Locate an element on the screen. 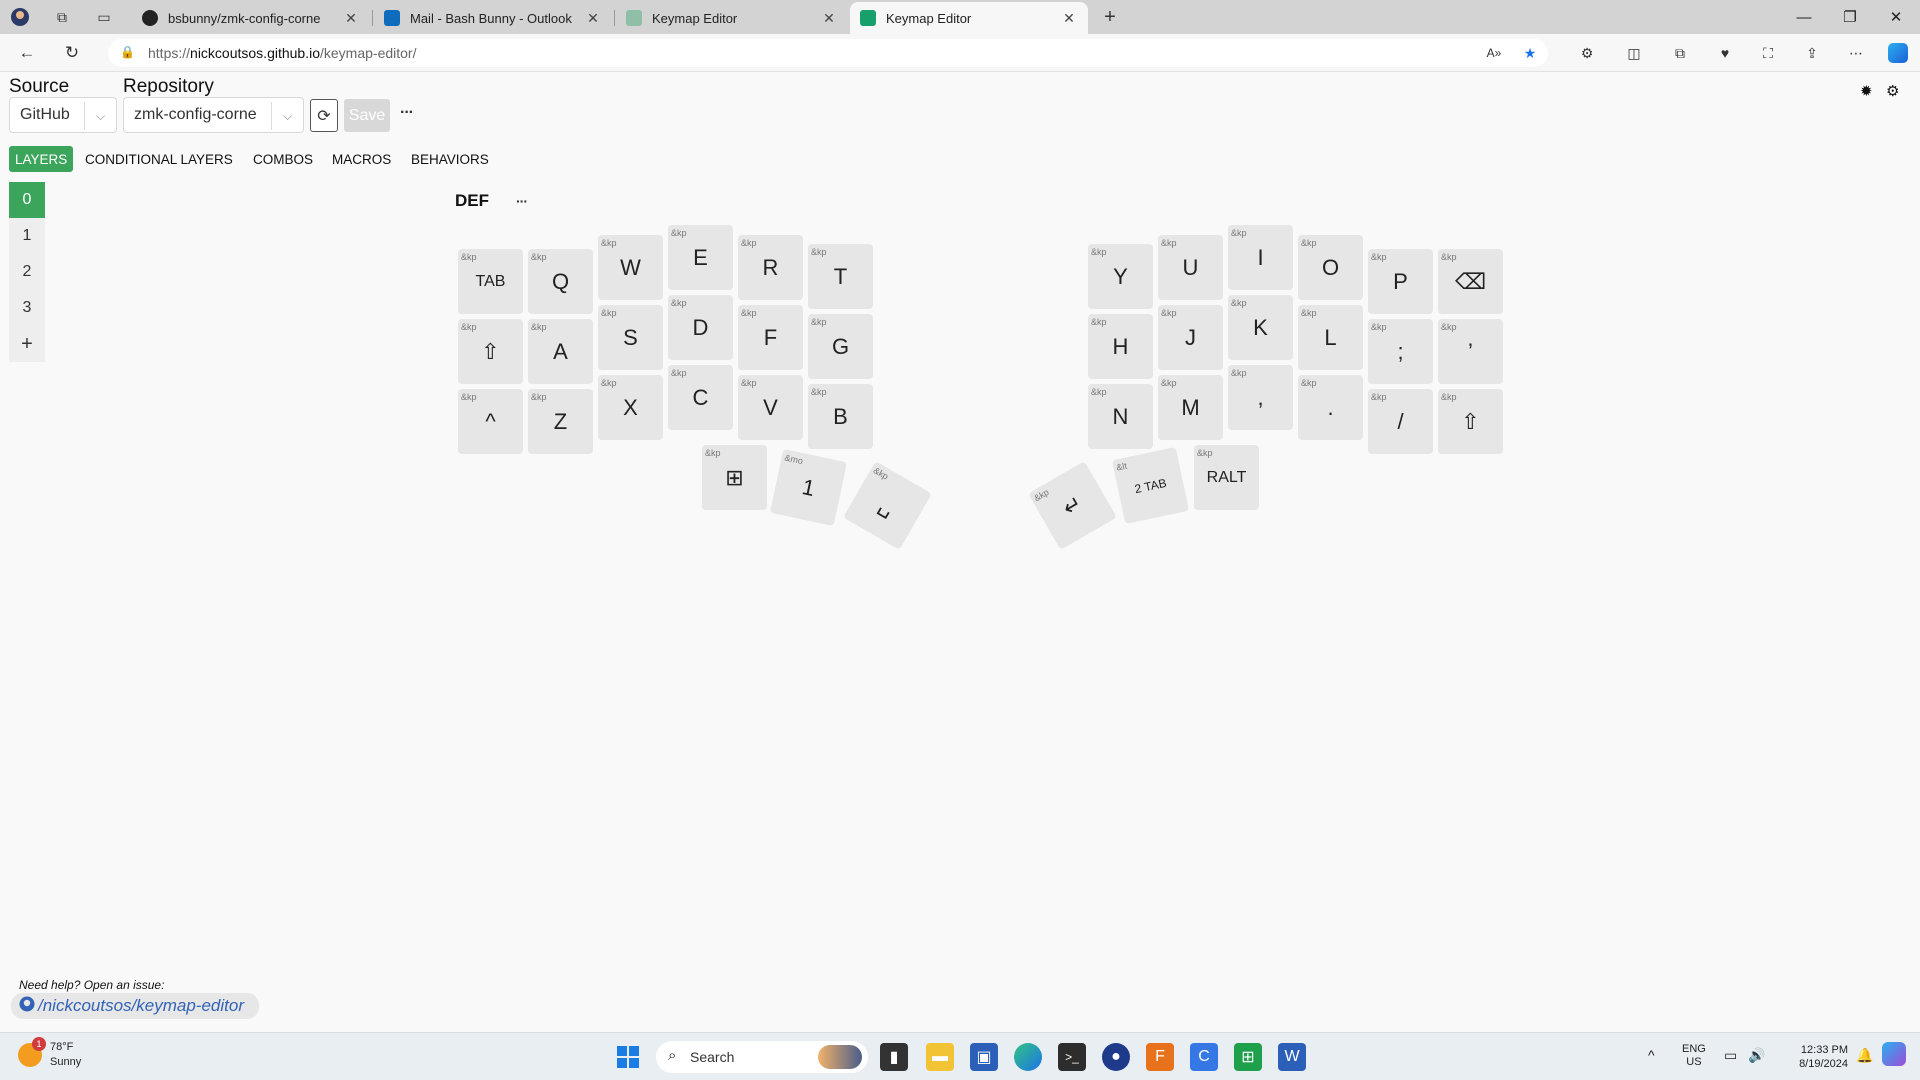 The height and width of the screenshot is (1080, 1920). more-options-button: ··· is located at coordinates (407, 113).